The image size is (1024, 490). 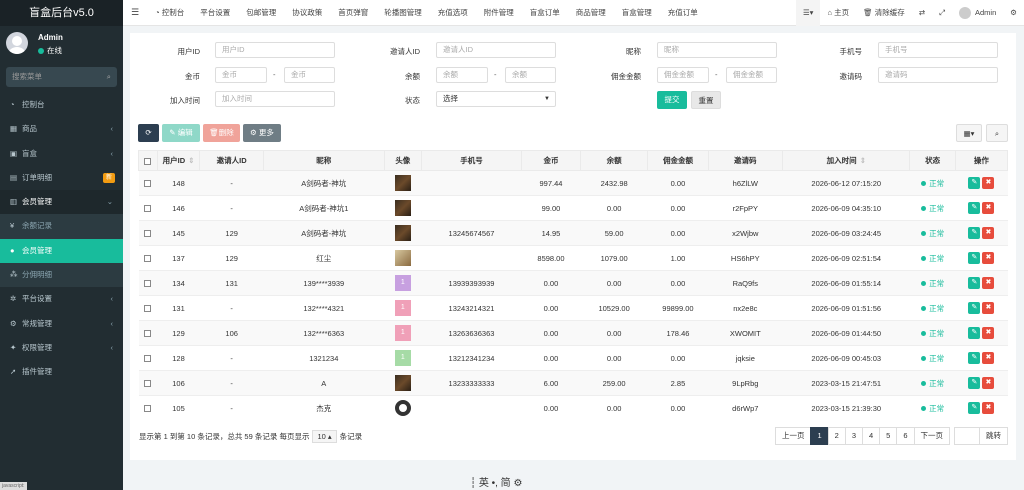 What do you see at coordinates (241, 75) in the screenshot?
I see `coin-min-input: 金币` at bounding box center [241, 75].